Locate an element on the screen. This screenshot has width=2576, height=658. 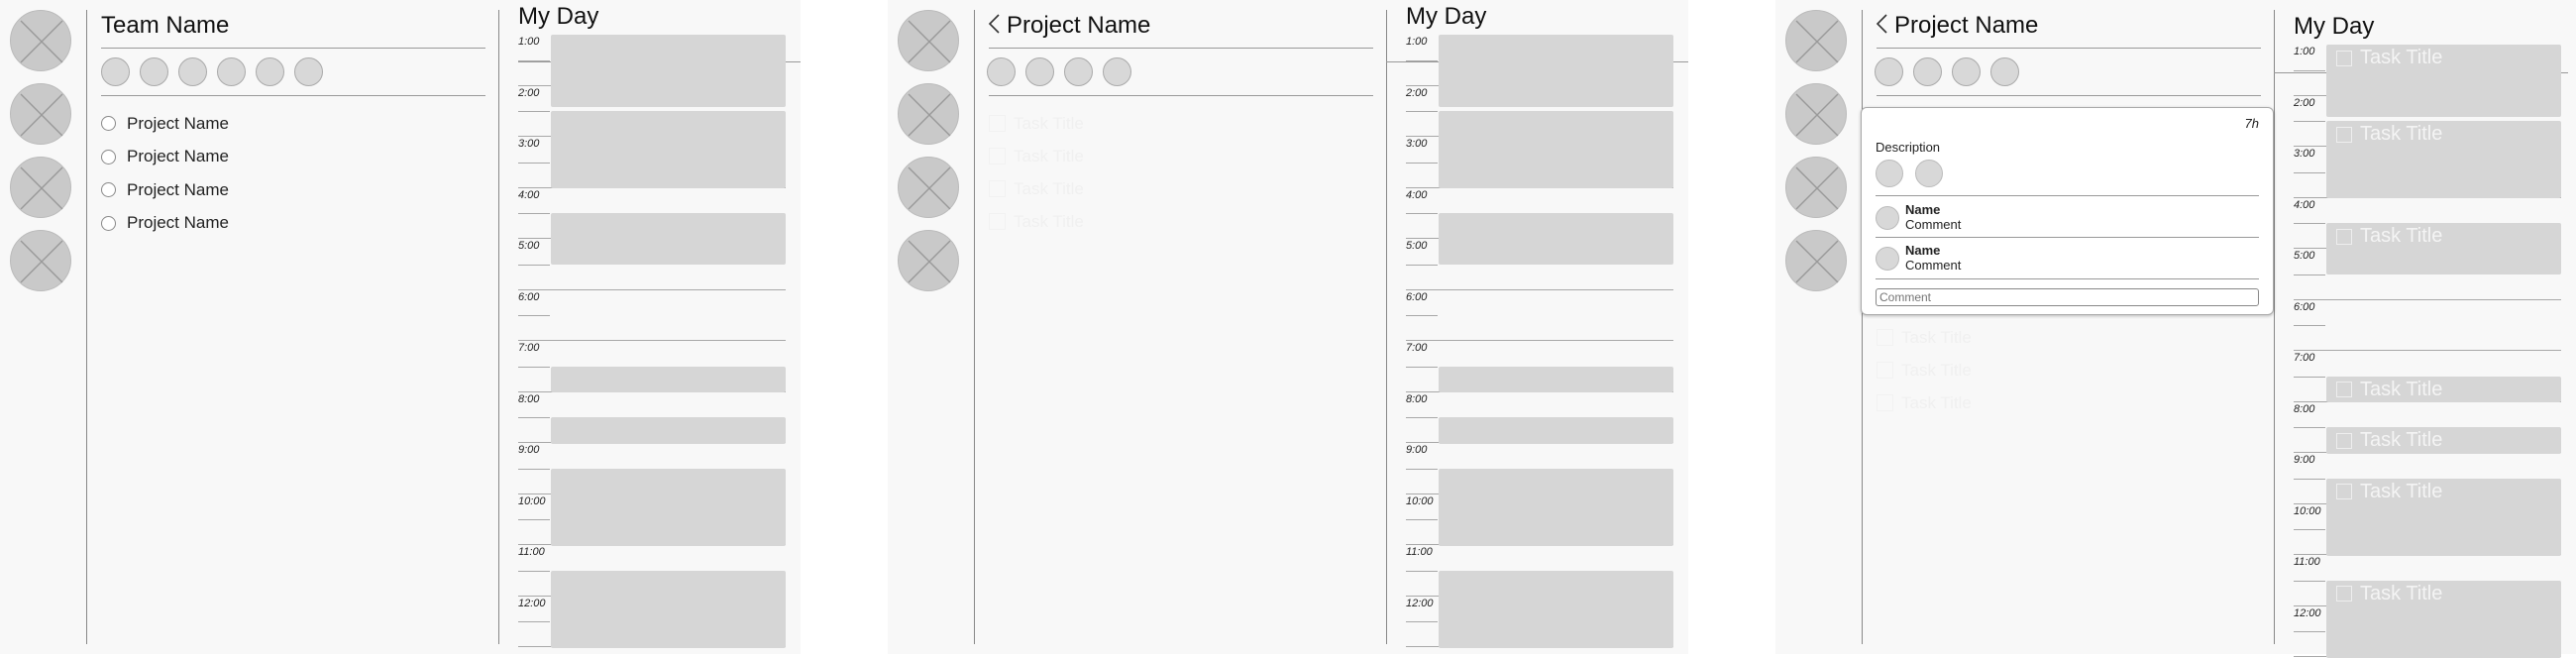
comment-input is located at coordinates (2068, 297).